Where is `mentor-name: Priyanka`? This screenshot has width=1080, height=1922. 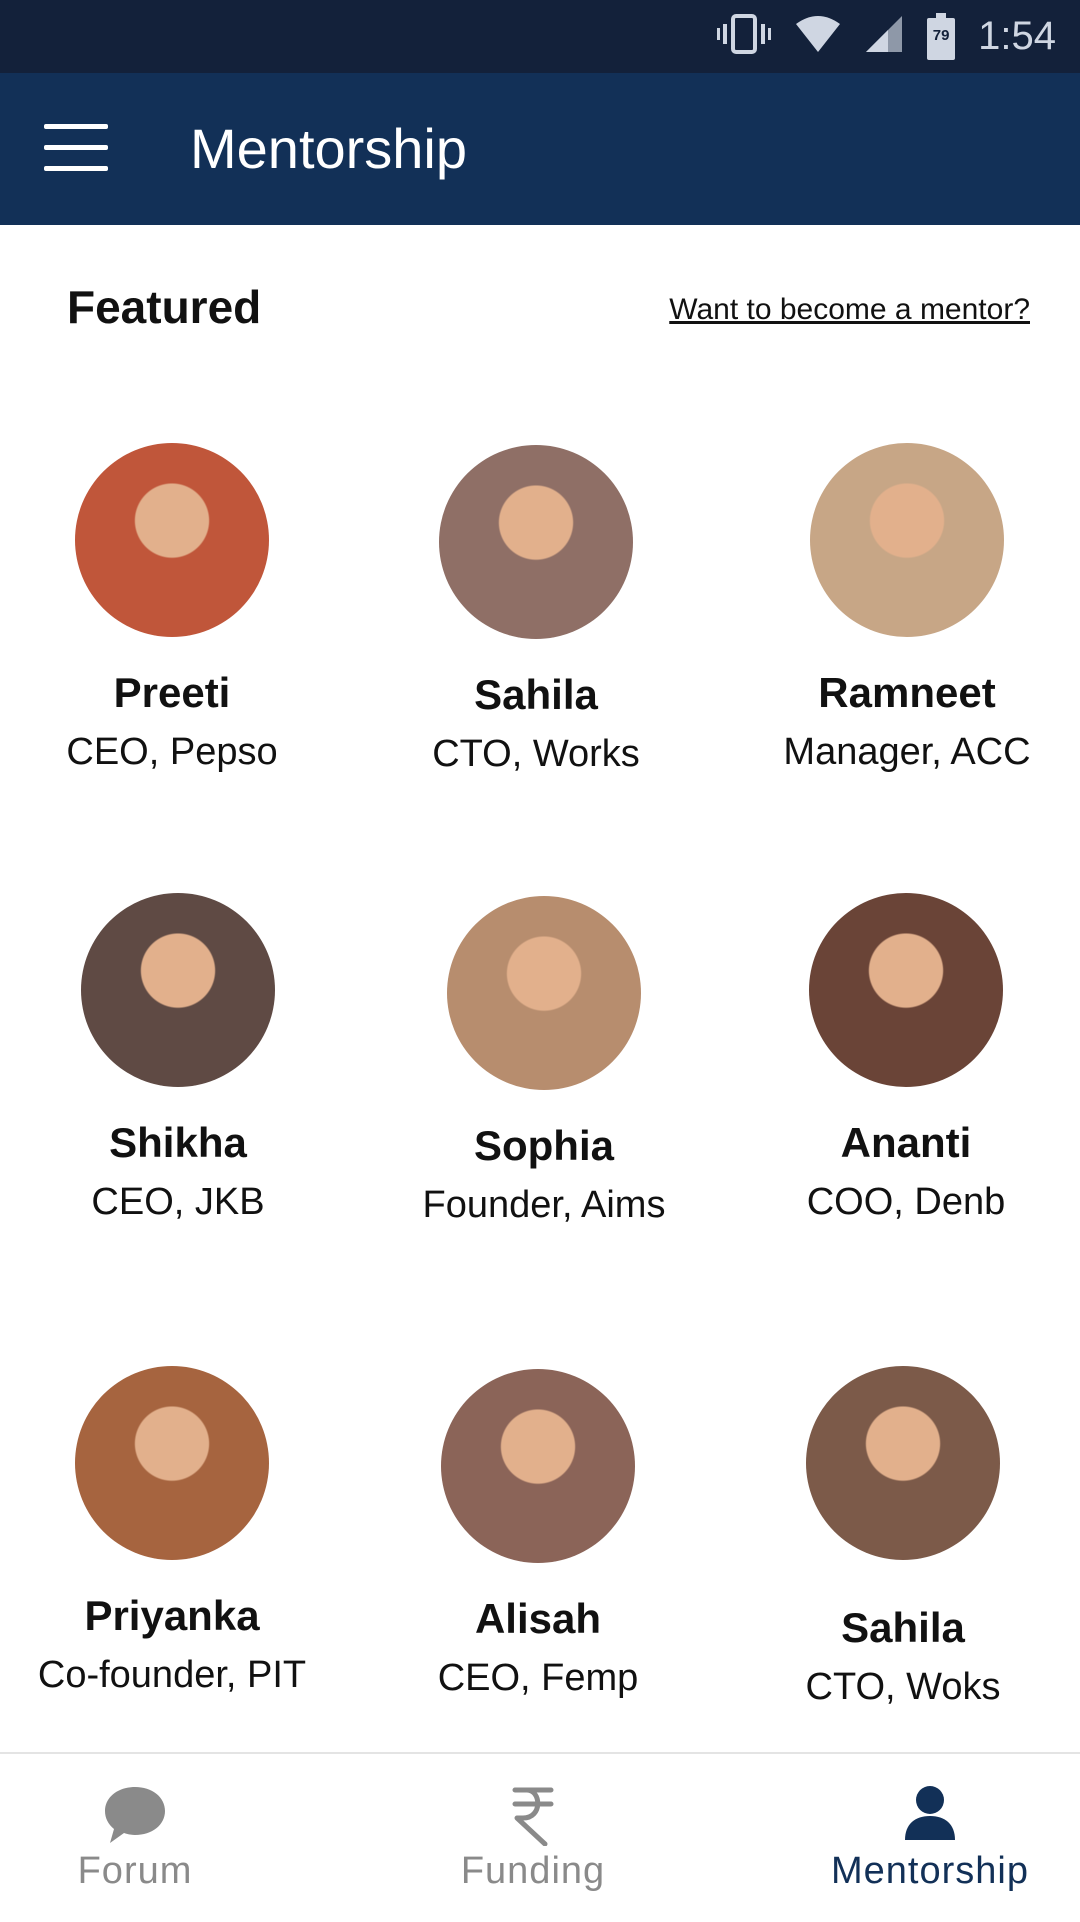
mentor-name: Priyanka is located at coordinates (172, 1615).